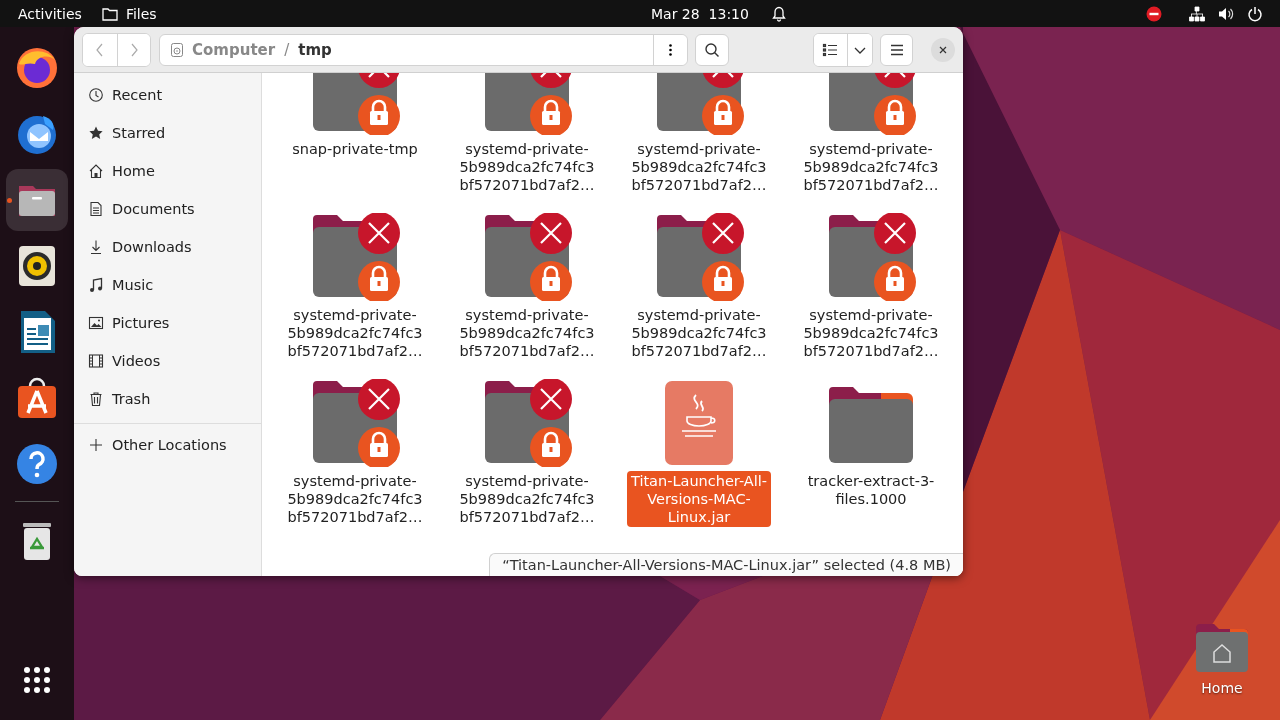 The image size is (1280, 720). What do you see at coordinates (96, 209) in the screenshot?
I see `document-icon` at bounding box center [96, 209].